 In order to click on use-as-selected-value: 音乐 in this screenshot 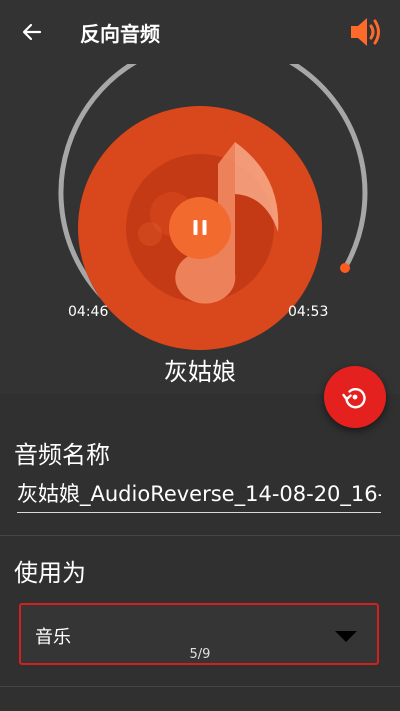, I will do `click(53, 637)`.